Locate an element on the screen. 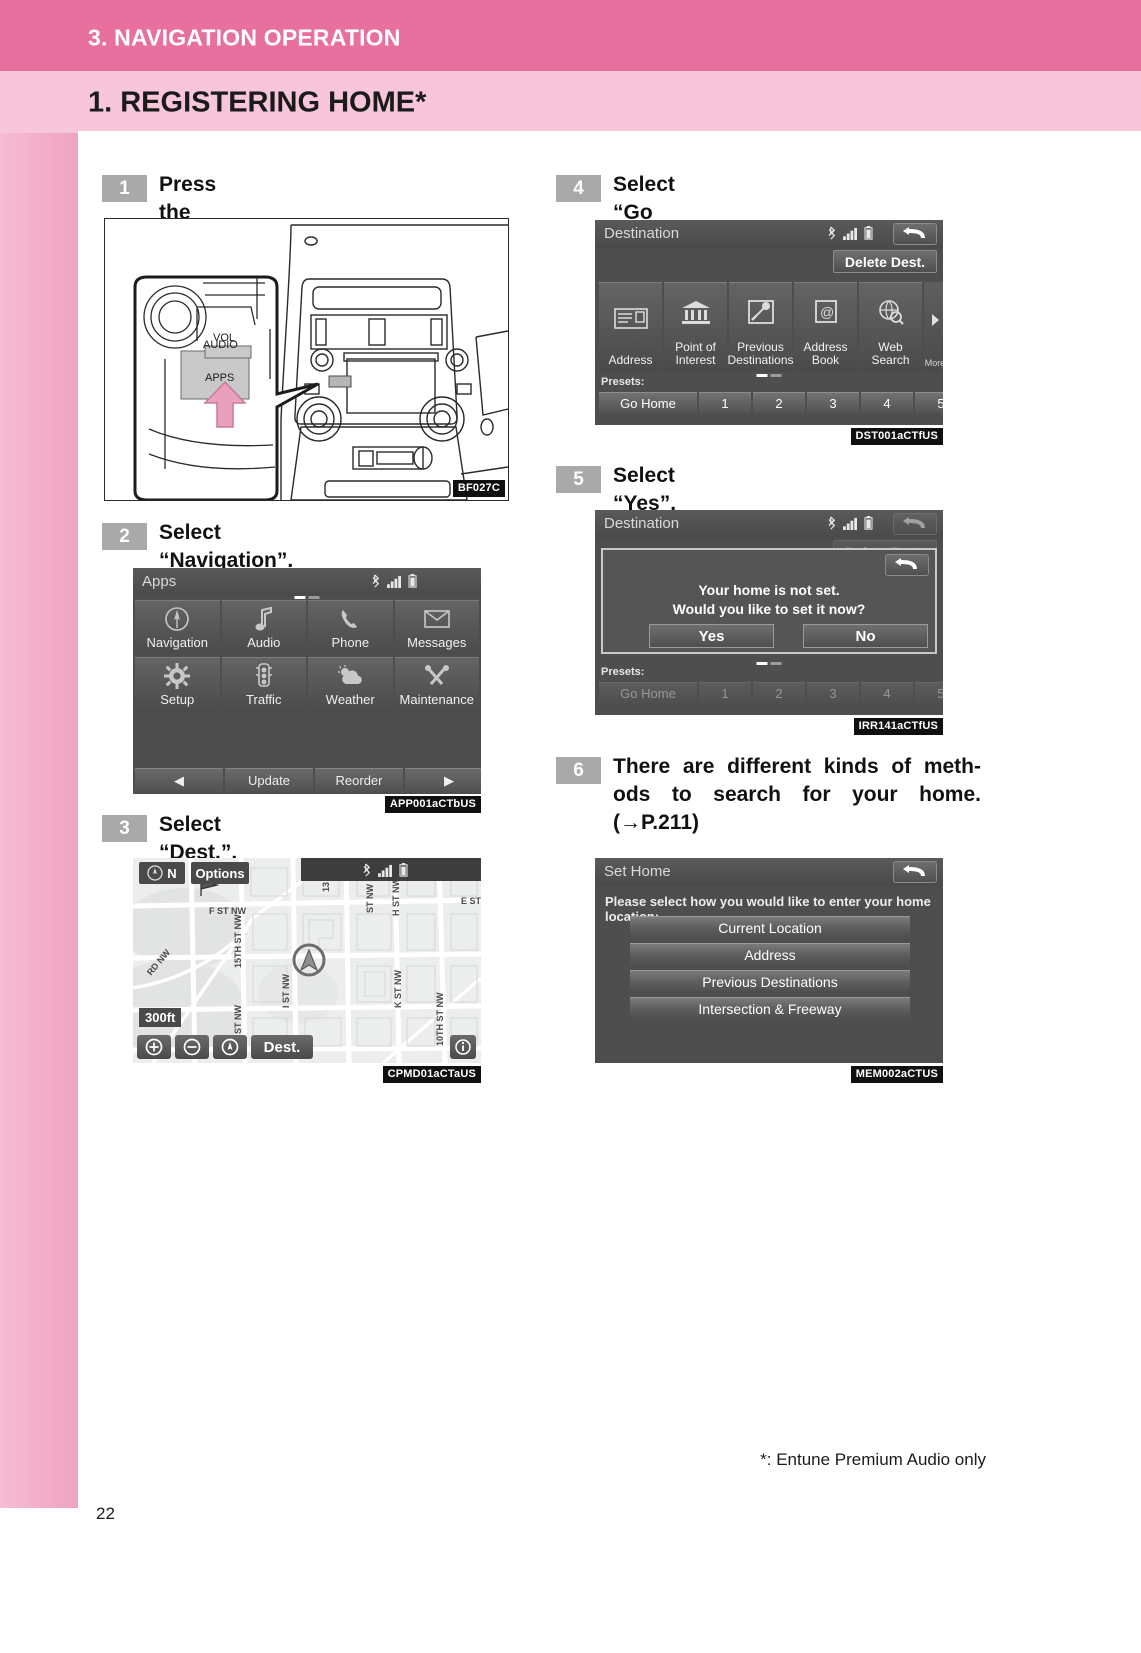 Image resolution: width=1141 pixels, height=1653 pixels. set-home-option-intersection-freeway: Intersection & Freeway is located at coordinates (770, 1008).